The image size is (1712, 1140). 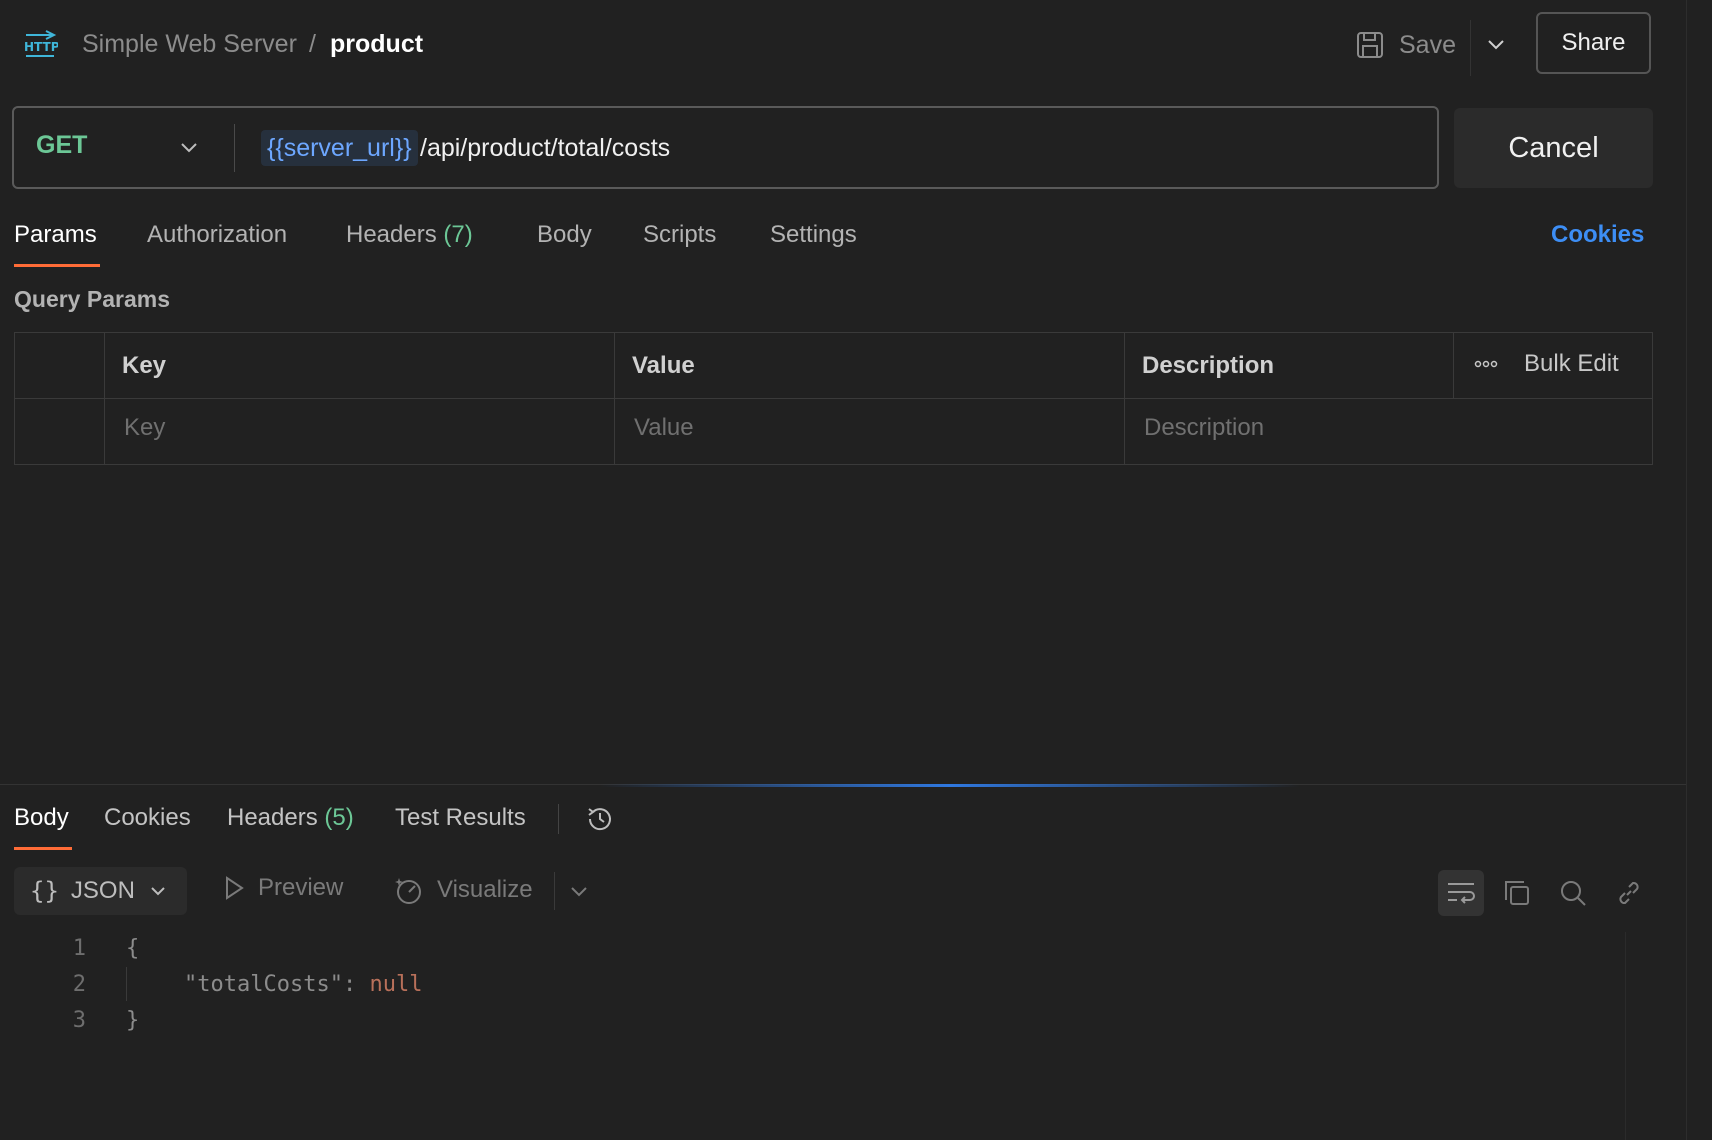 What do you see at coordinates (564, 235) in the screenshot?
I see `tab-body: Body` at bounding box center [564, 235].